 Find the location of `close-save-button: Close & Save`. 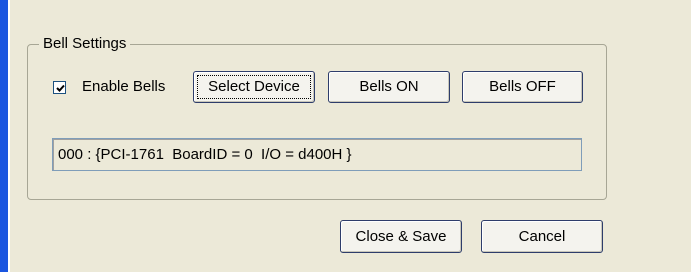

close-save-button: Close & Save is located at coordinates (401, 236).